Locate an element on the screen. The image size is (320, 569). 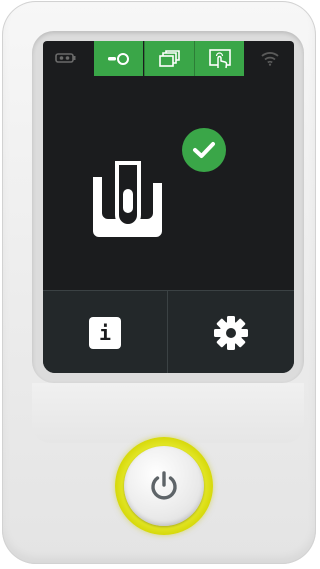
power-ring is located at coordinates (164, 486).